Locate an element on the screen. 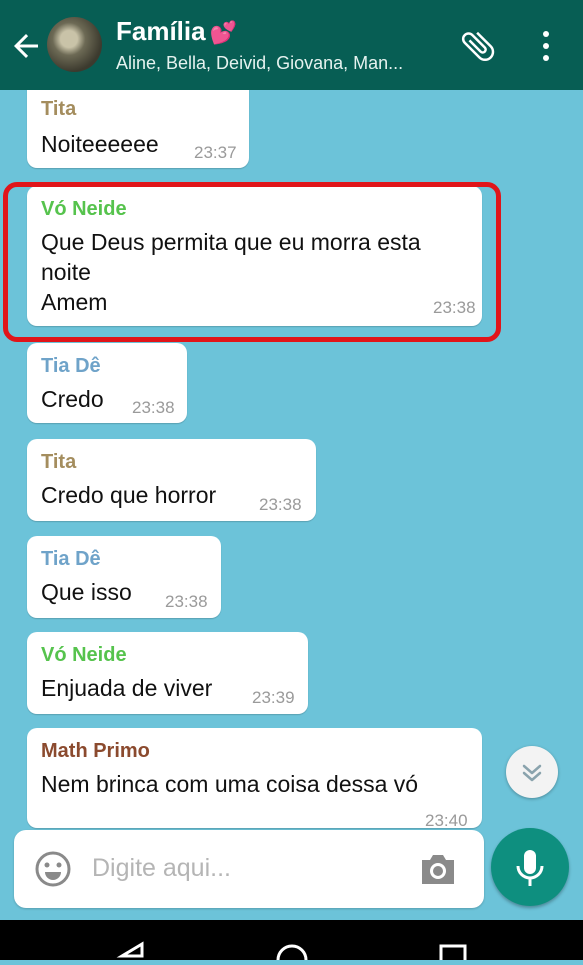  system-nav-bar is located at coordinates (291, 942).